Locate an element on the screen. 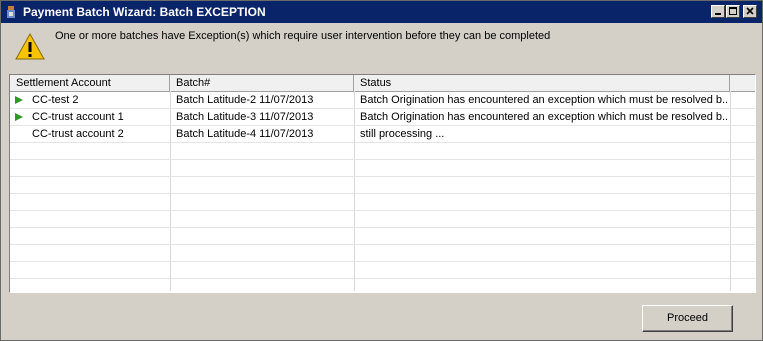  column-header-batch: Batch# is located at coordinates (262, 83).